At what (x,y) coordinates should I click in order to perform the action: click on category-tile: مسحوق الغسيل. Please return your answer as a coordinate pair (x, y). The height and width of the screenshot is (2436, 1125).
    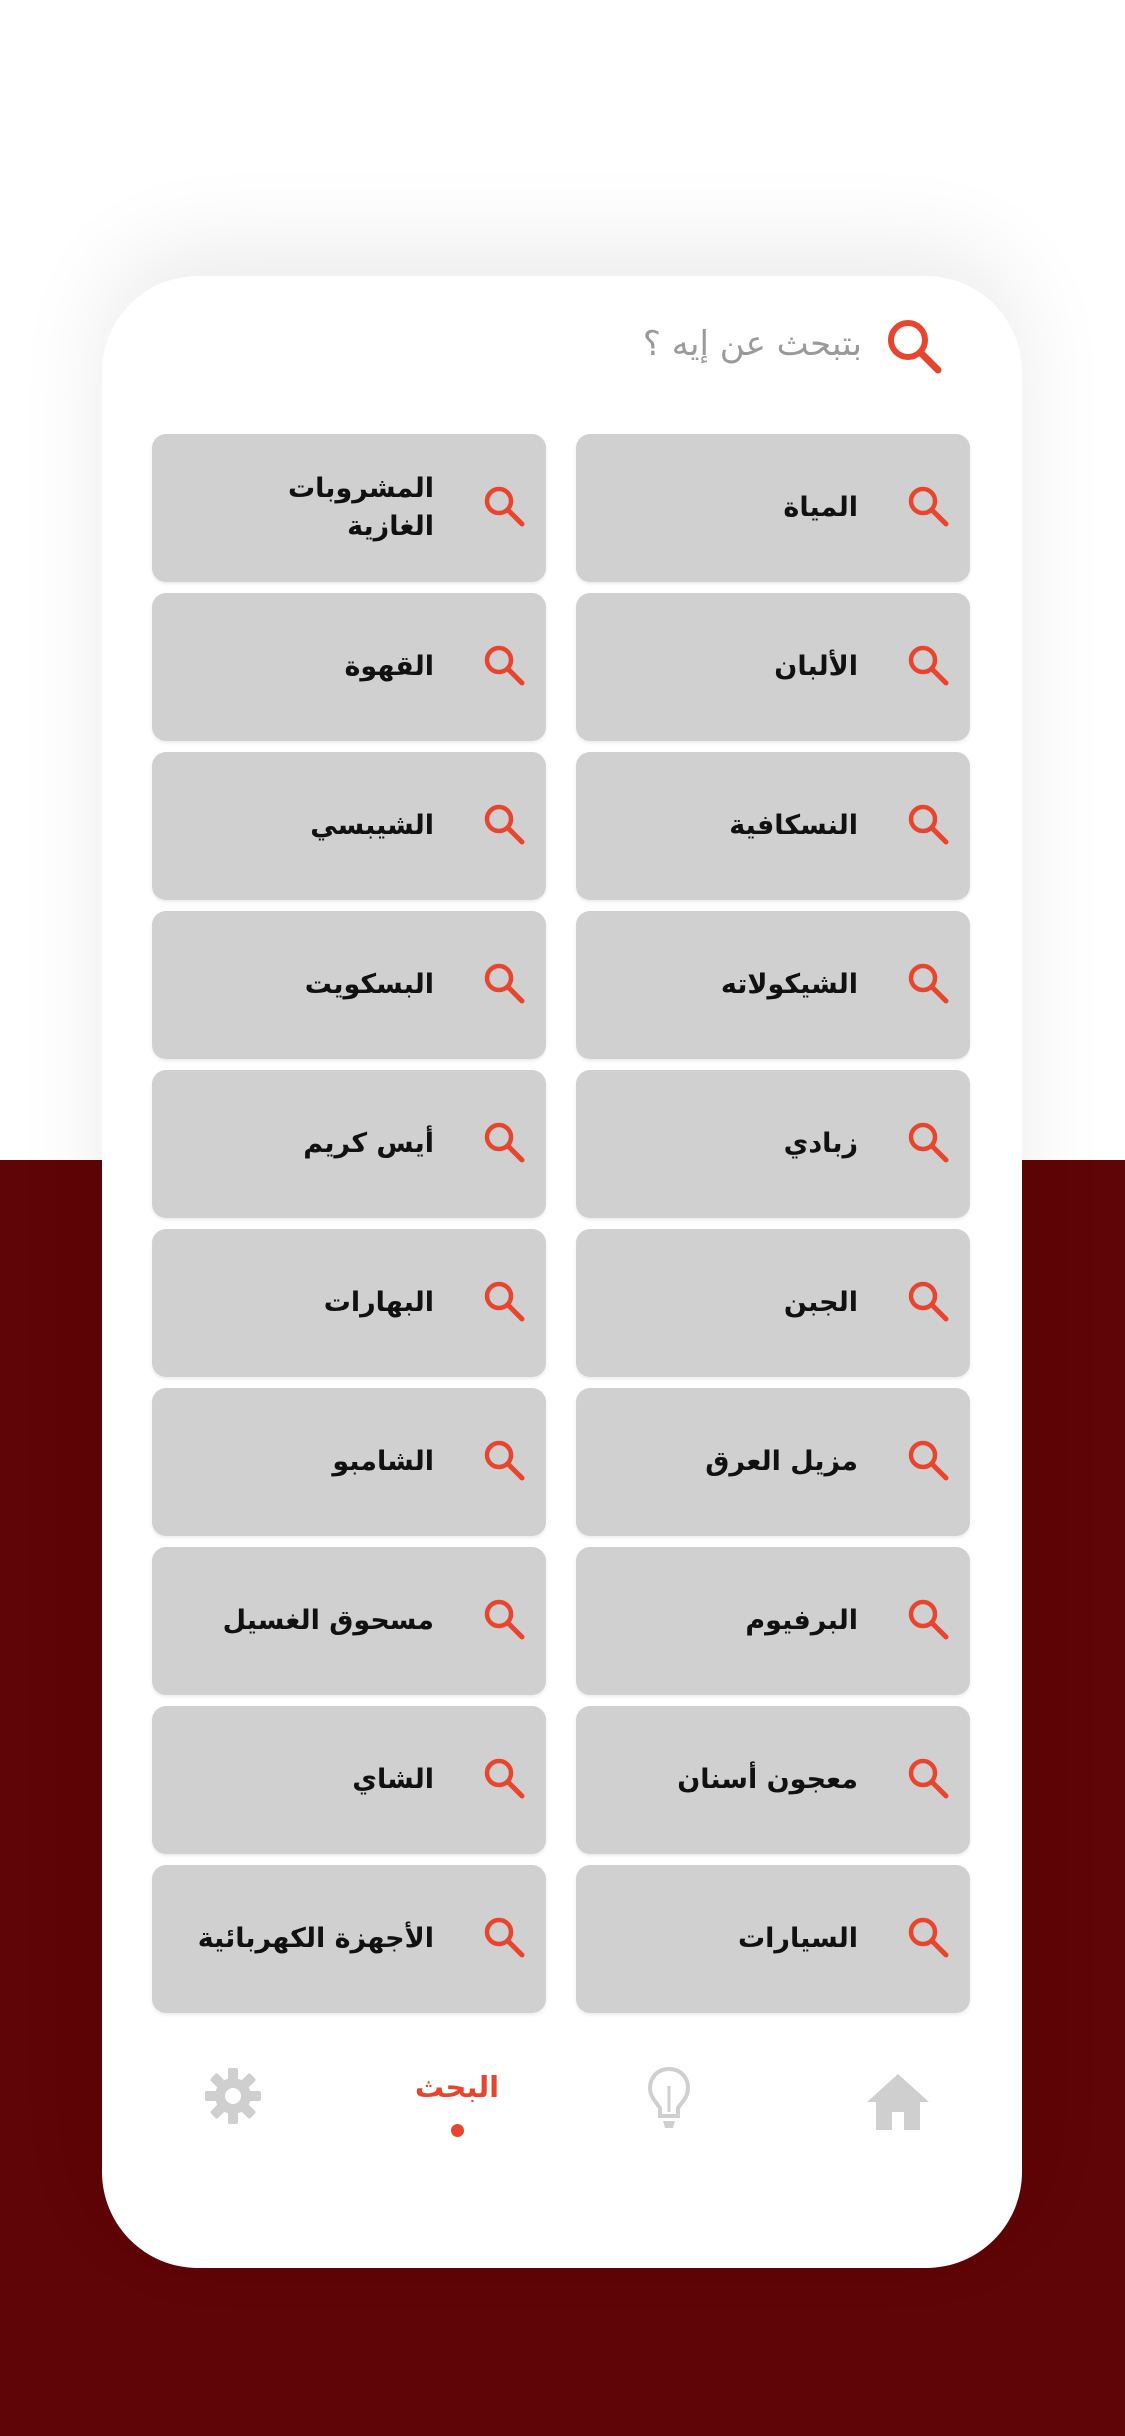
    Looking at the image, I should click on (349, 1621).